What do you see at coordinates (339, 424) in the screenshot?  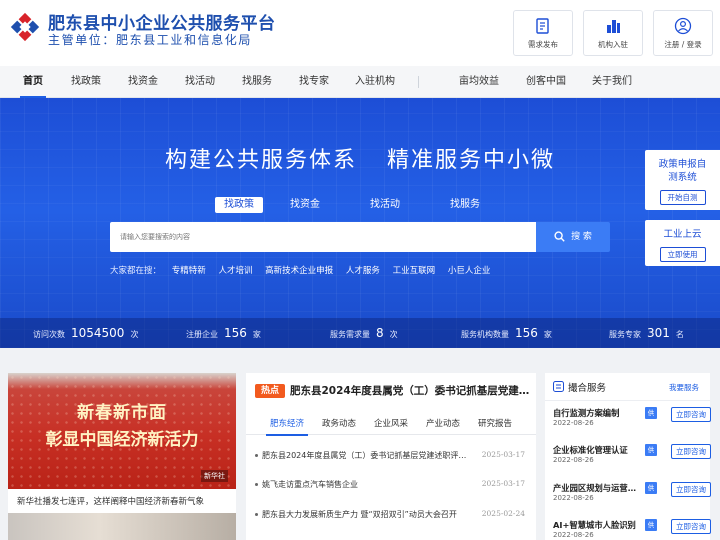 I see `tab-government-news: 政务动态` at bounding box center [339, 424].